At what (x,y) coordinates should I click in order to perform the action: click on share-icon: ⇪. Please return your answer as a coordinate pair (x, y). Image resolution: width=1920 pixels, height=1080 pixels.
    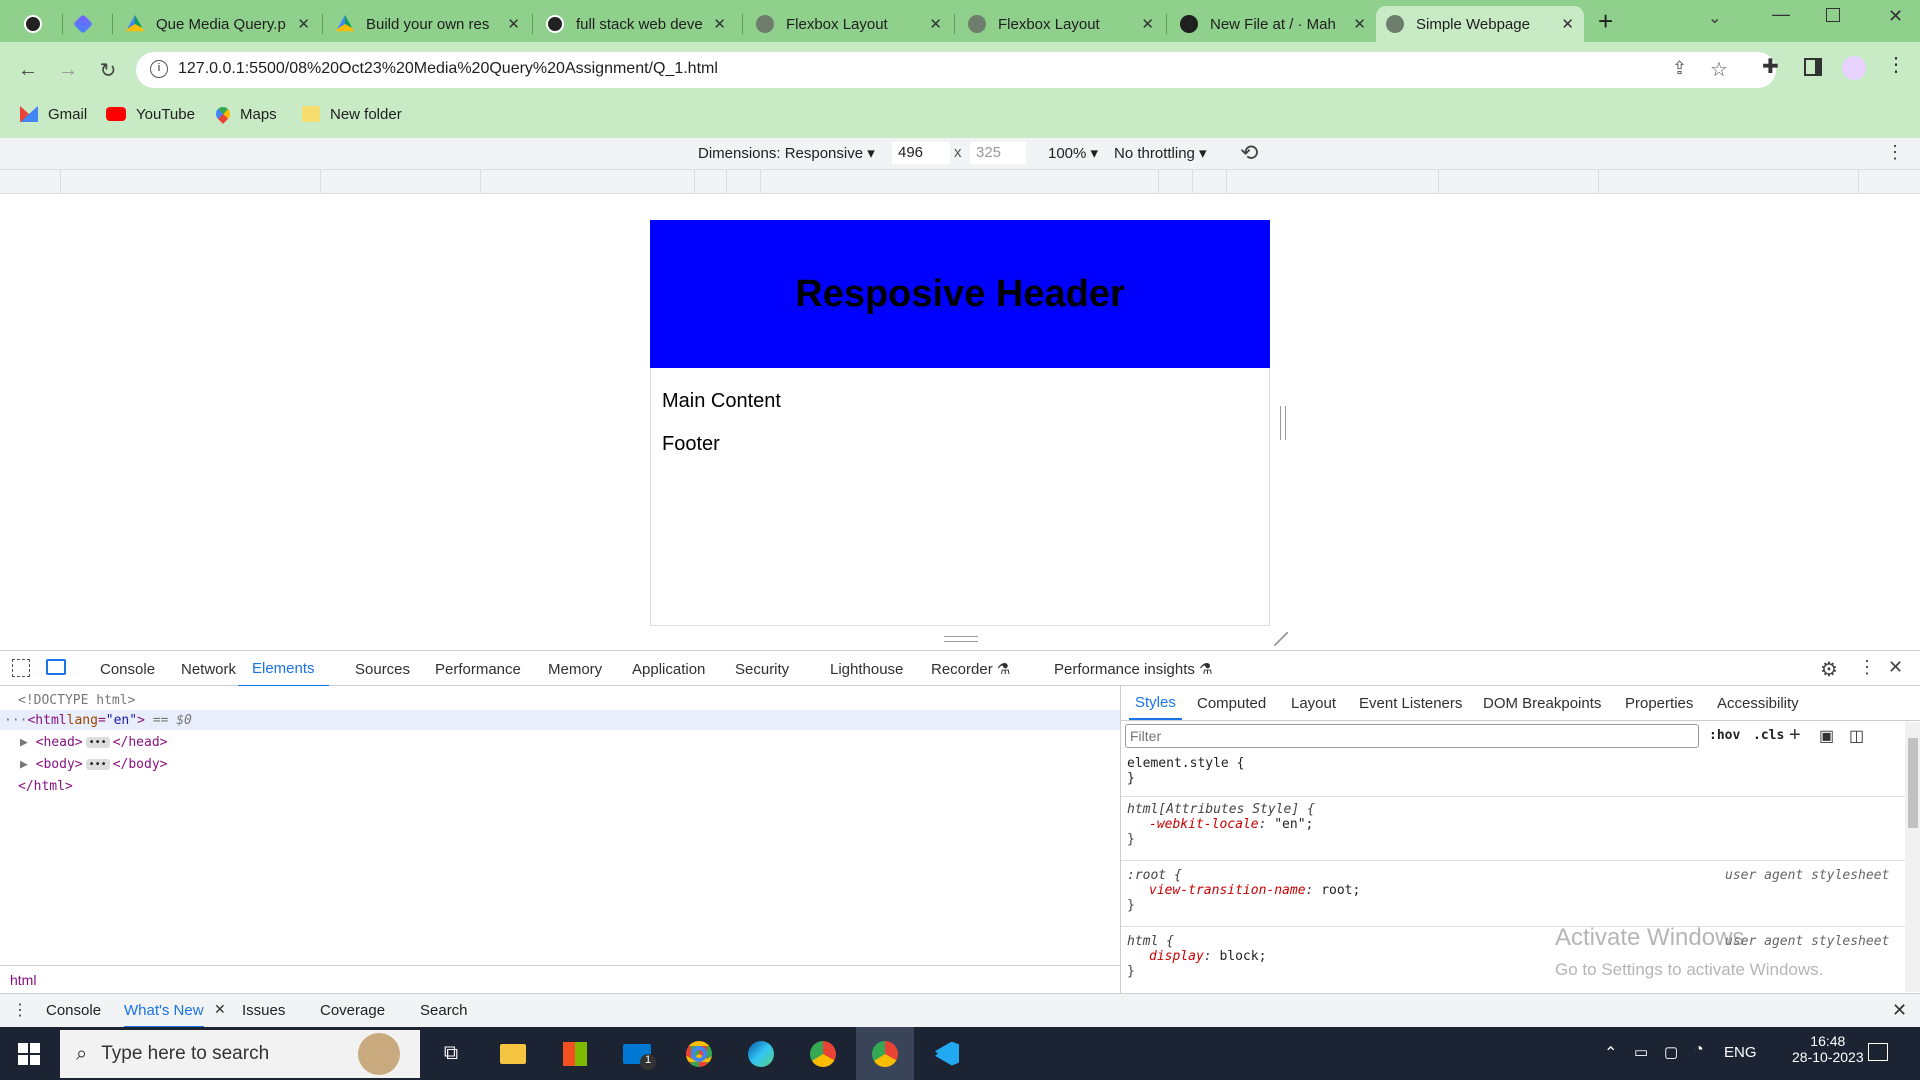
    Looking at the image, I should click on (1679, 68).